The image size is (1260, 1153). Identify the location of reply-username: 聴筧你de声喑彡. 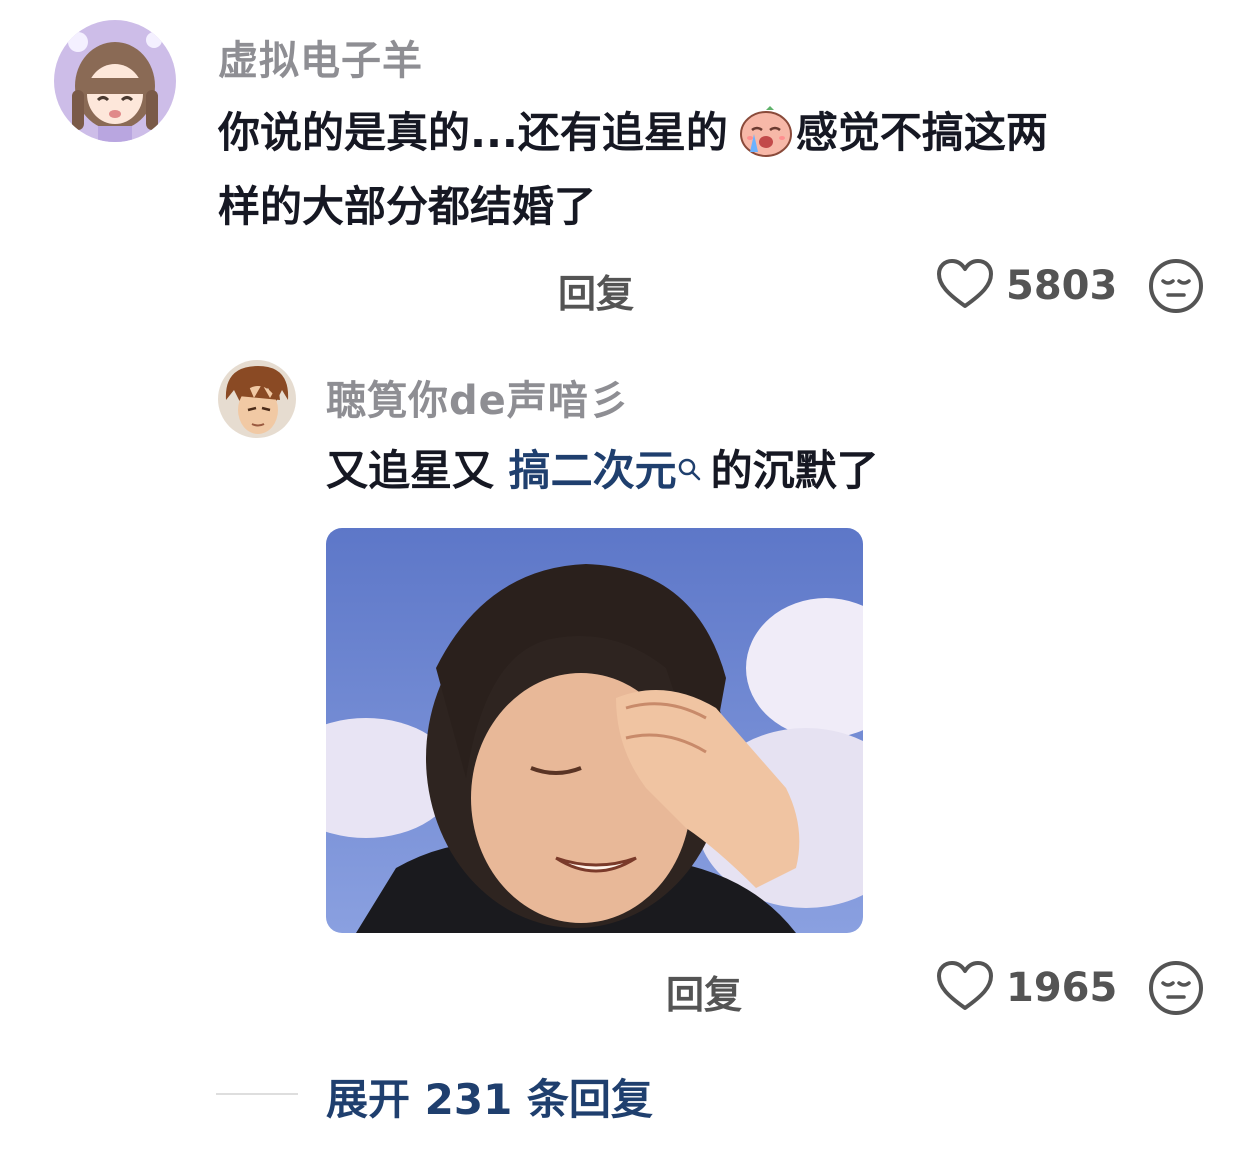
(478, 397).